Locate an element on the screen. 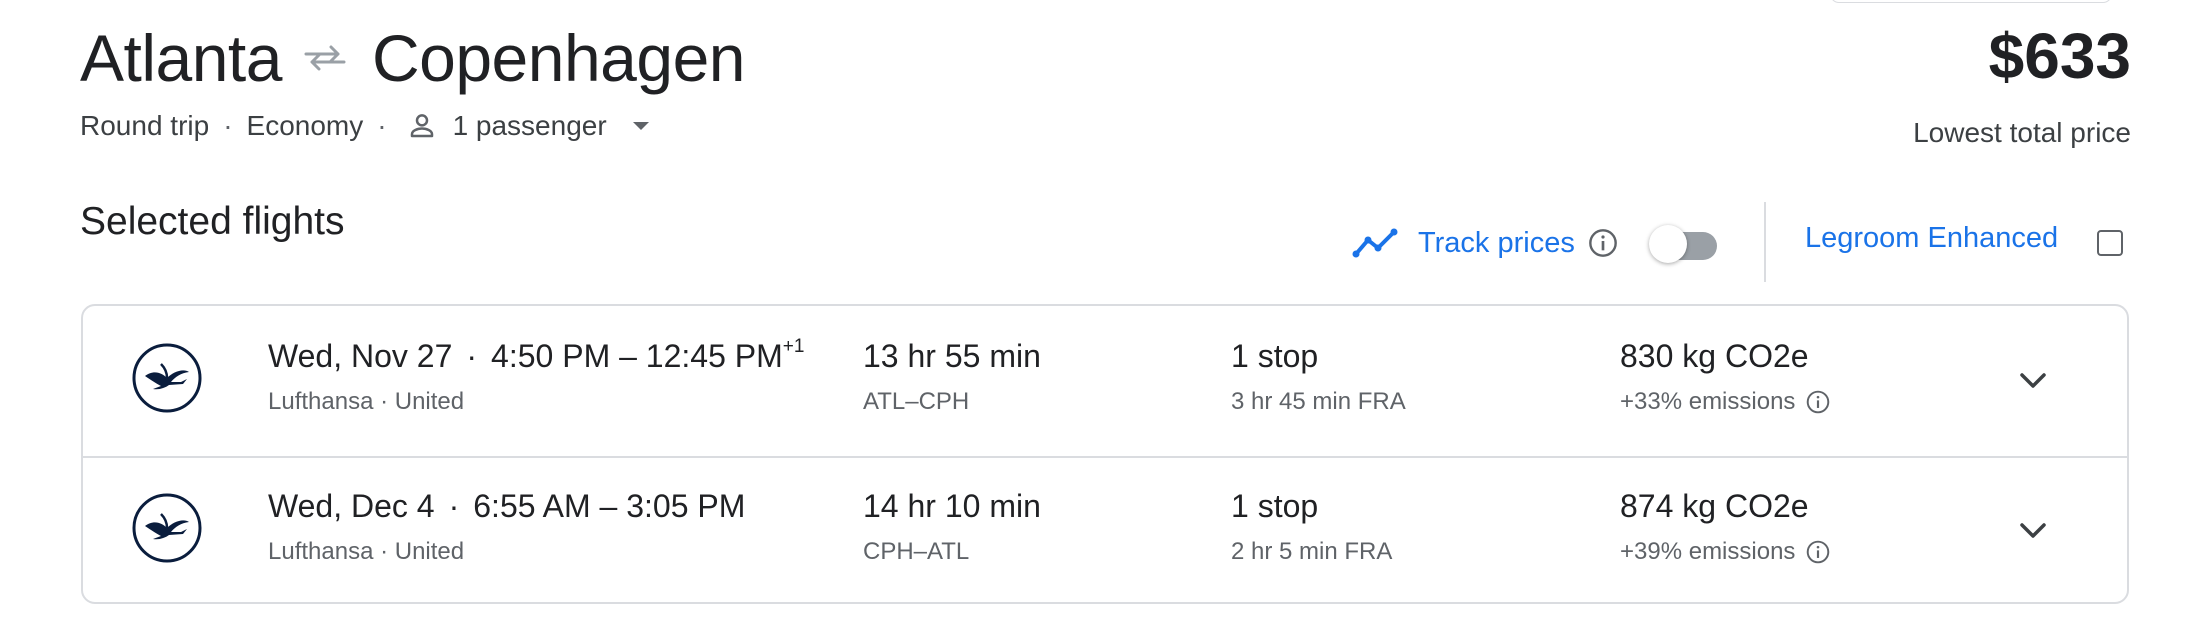 This screenshot has width=2210, height=636. toggle-thumb is located at coordinates (1667, 244).